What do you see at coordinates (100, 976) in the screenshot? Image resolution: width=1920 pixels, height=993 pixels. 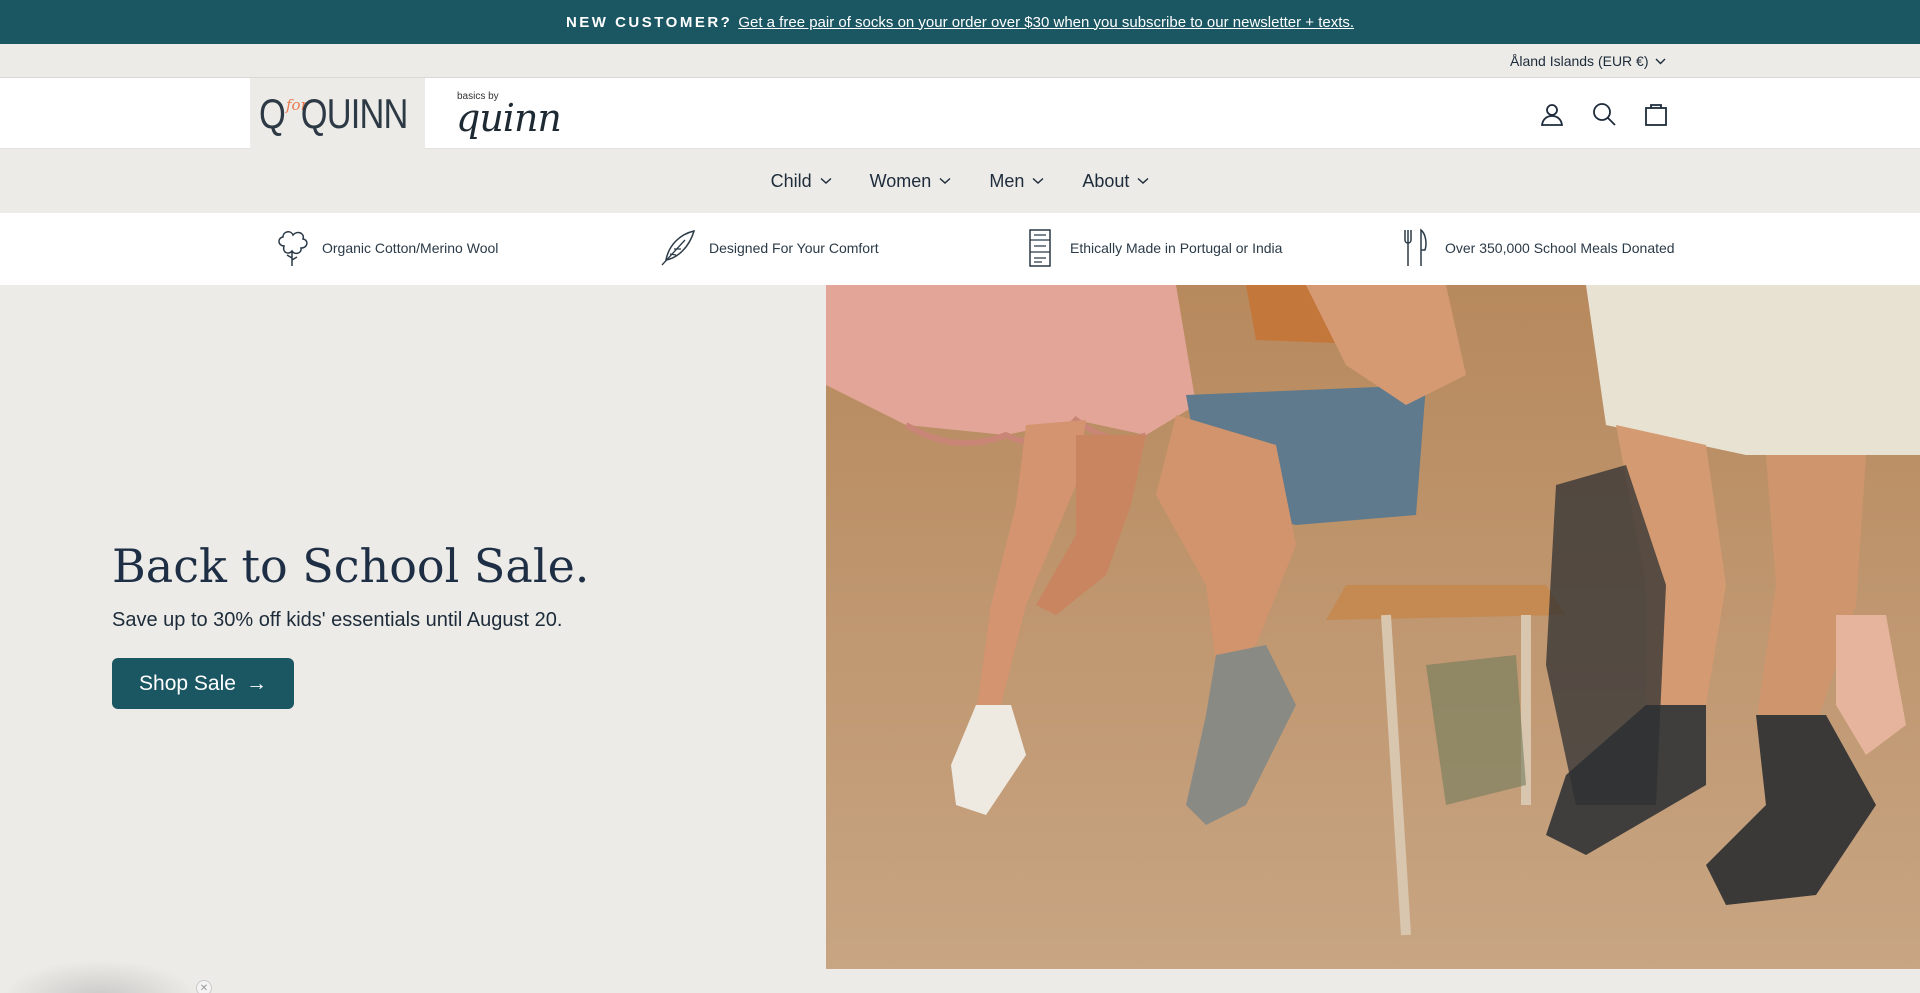 I see `promo-popup-tab` at bounding box center [100, 976].